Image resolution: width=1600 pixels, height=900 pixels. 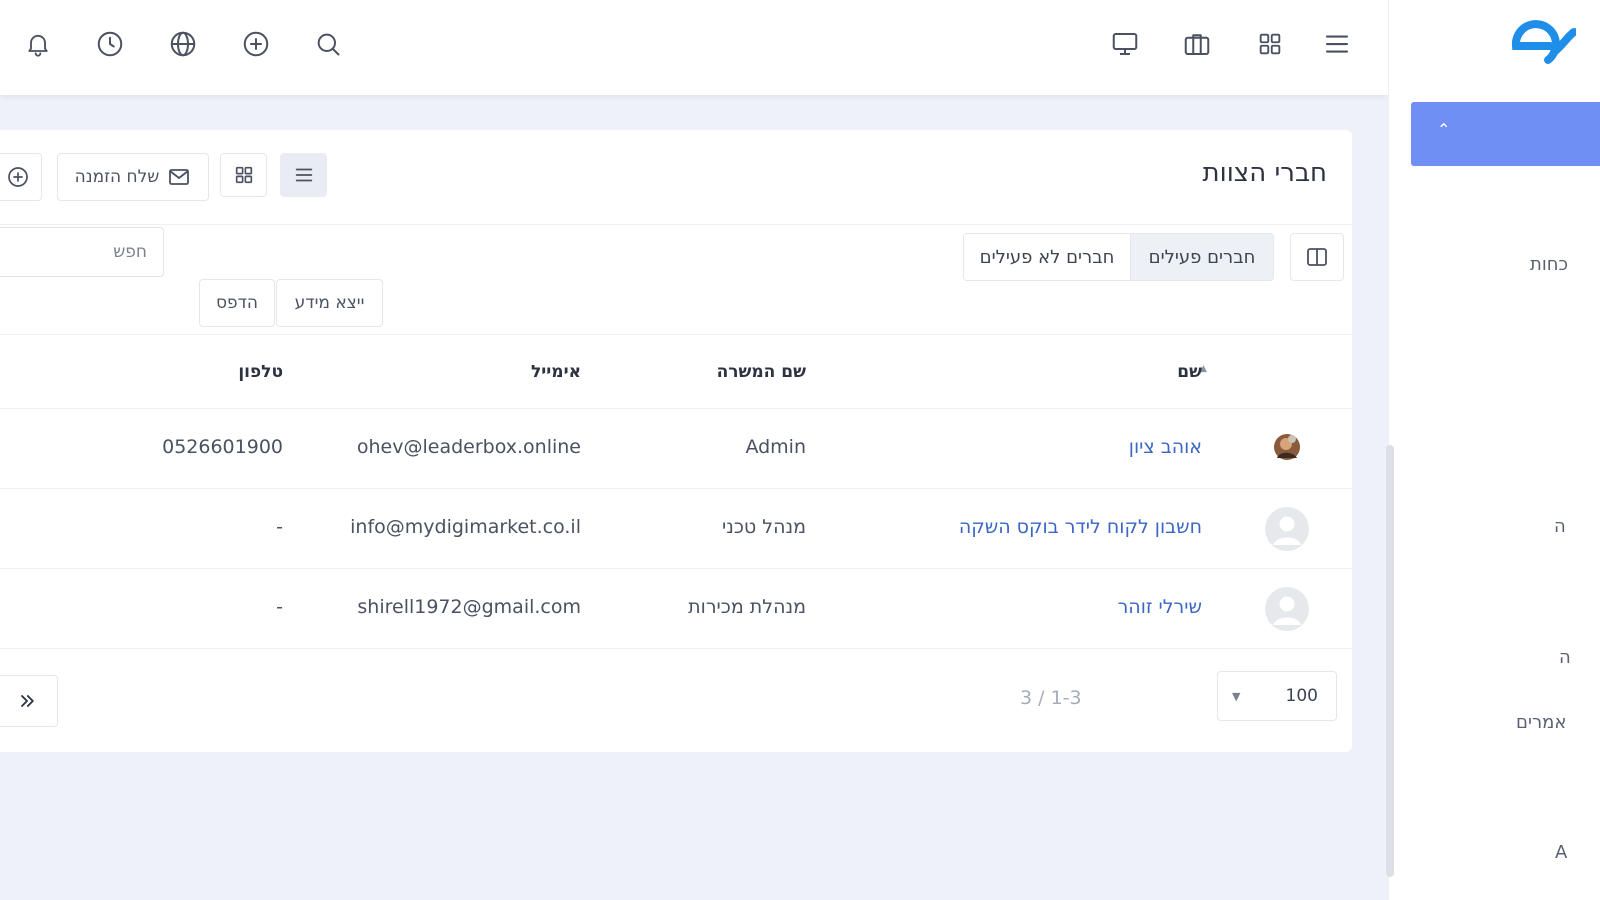 I want to click on search-input, so click(x=82, y=252).